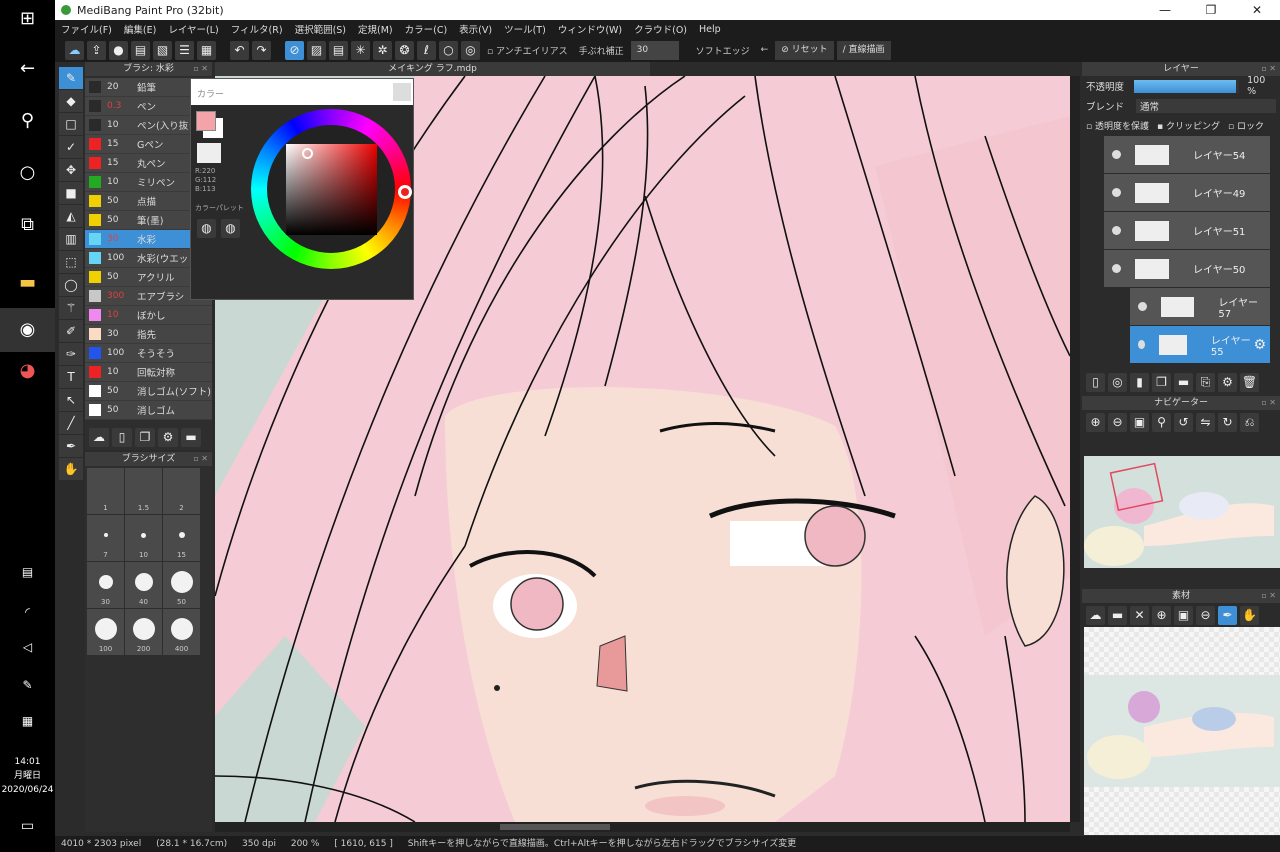 This screenshot has height=852, width=1280. What do you see at coordinates (27, 647) in the screenshot?
I see `volume-icon: ◁` at bounding box center [27, 647].